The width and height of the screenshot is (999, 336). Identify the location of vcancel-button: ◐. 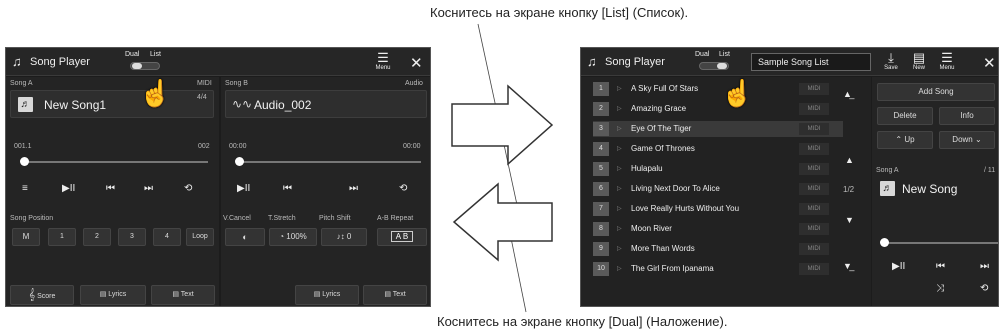
(245, 237).